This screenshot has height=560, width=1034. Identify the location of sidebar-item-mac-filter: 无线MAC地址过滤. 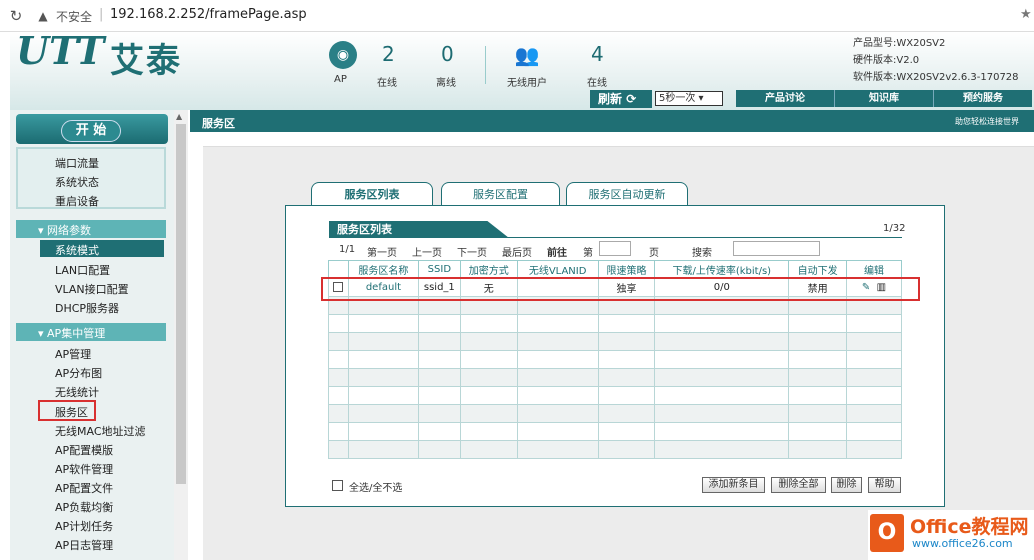
(100, 431).